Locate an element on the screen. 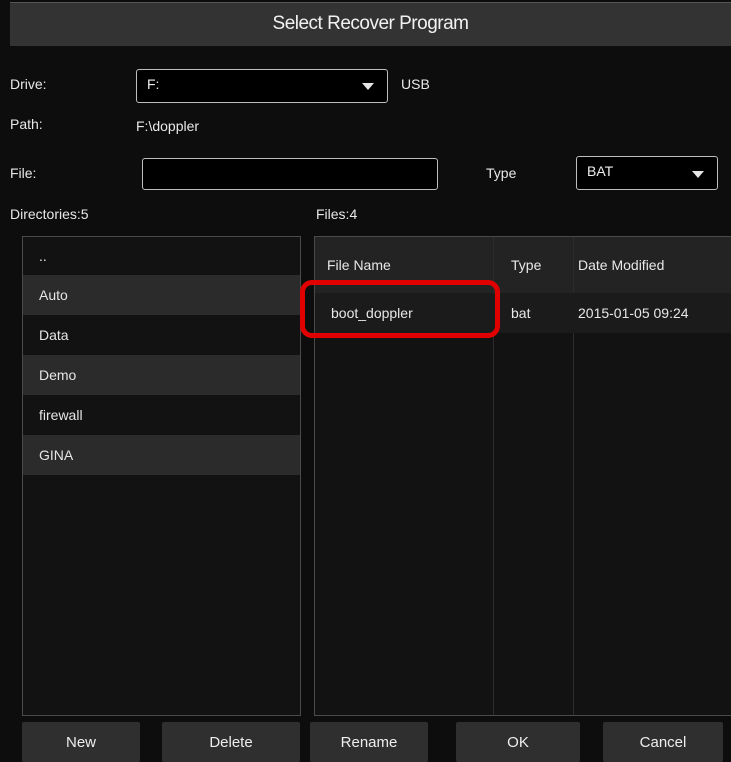 This screenshot has width=731, height=762. title-bar: Select Recover Program is located at coordinates (370, 24).